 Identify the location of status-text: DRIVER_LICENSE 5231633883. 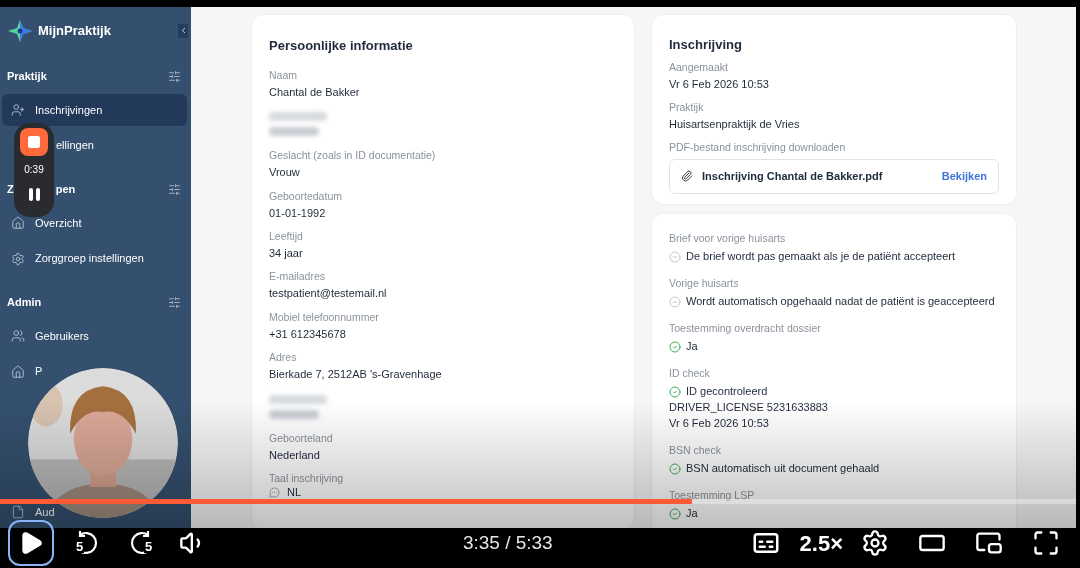
(748, 408).